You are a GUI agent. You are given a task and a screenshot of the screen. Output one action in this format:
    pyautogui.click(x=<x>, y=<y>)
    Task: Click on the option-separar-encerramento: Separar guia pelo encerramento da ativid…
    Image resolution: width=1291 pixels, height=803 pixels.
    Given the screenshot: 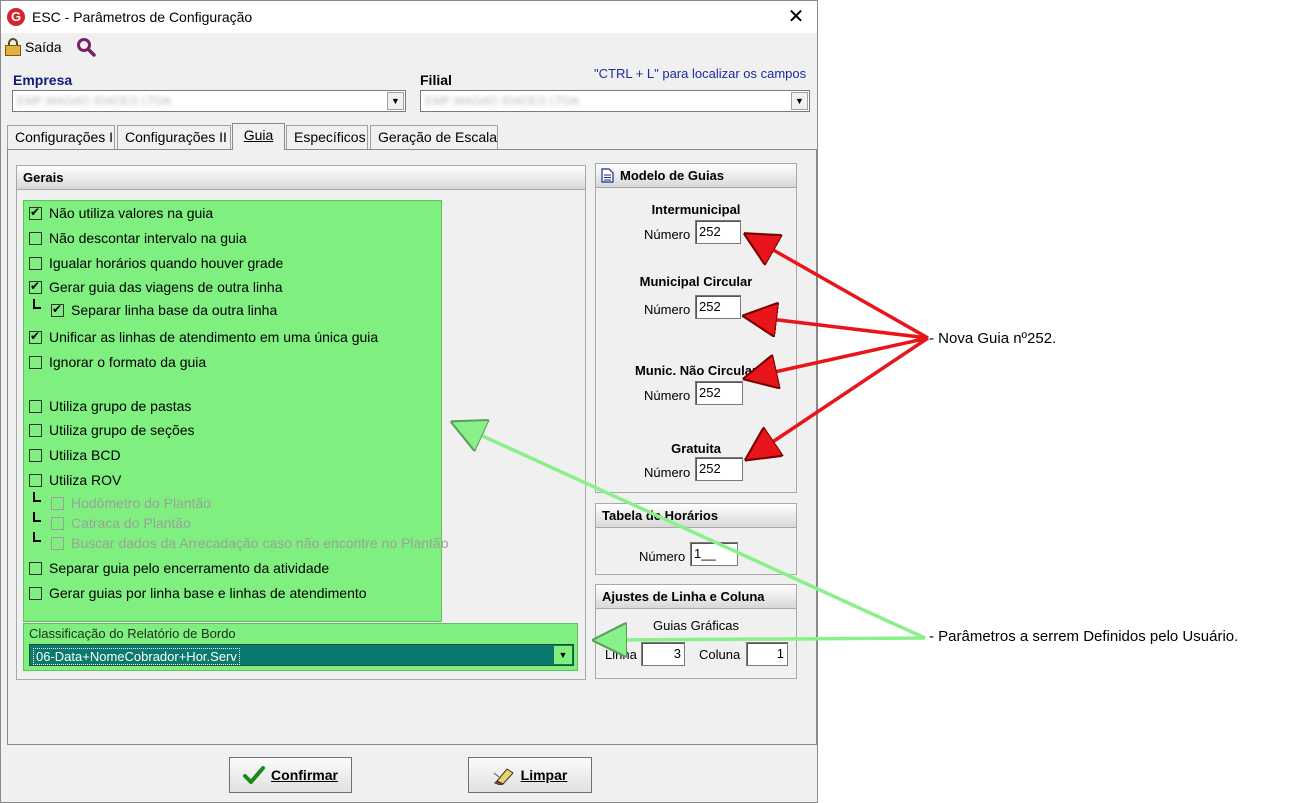 What is the action you would take?
    pyautogui.click(x=179, y=568)
    